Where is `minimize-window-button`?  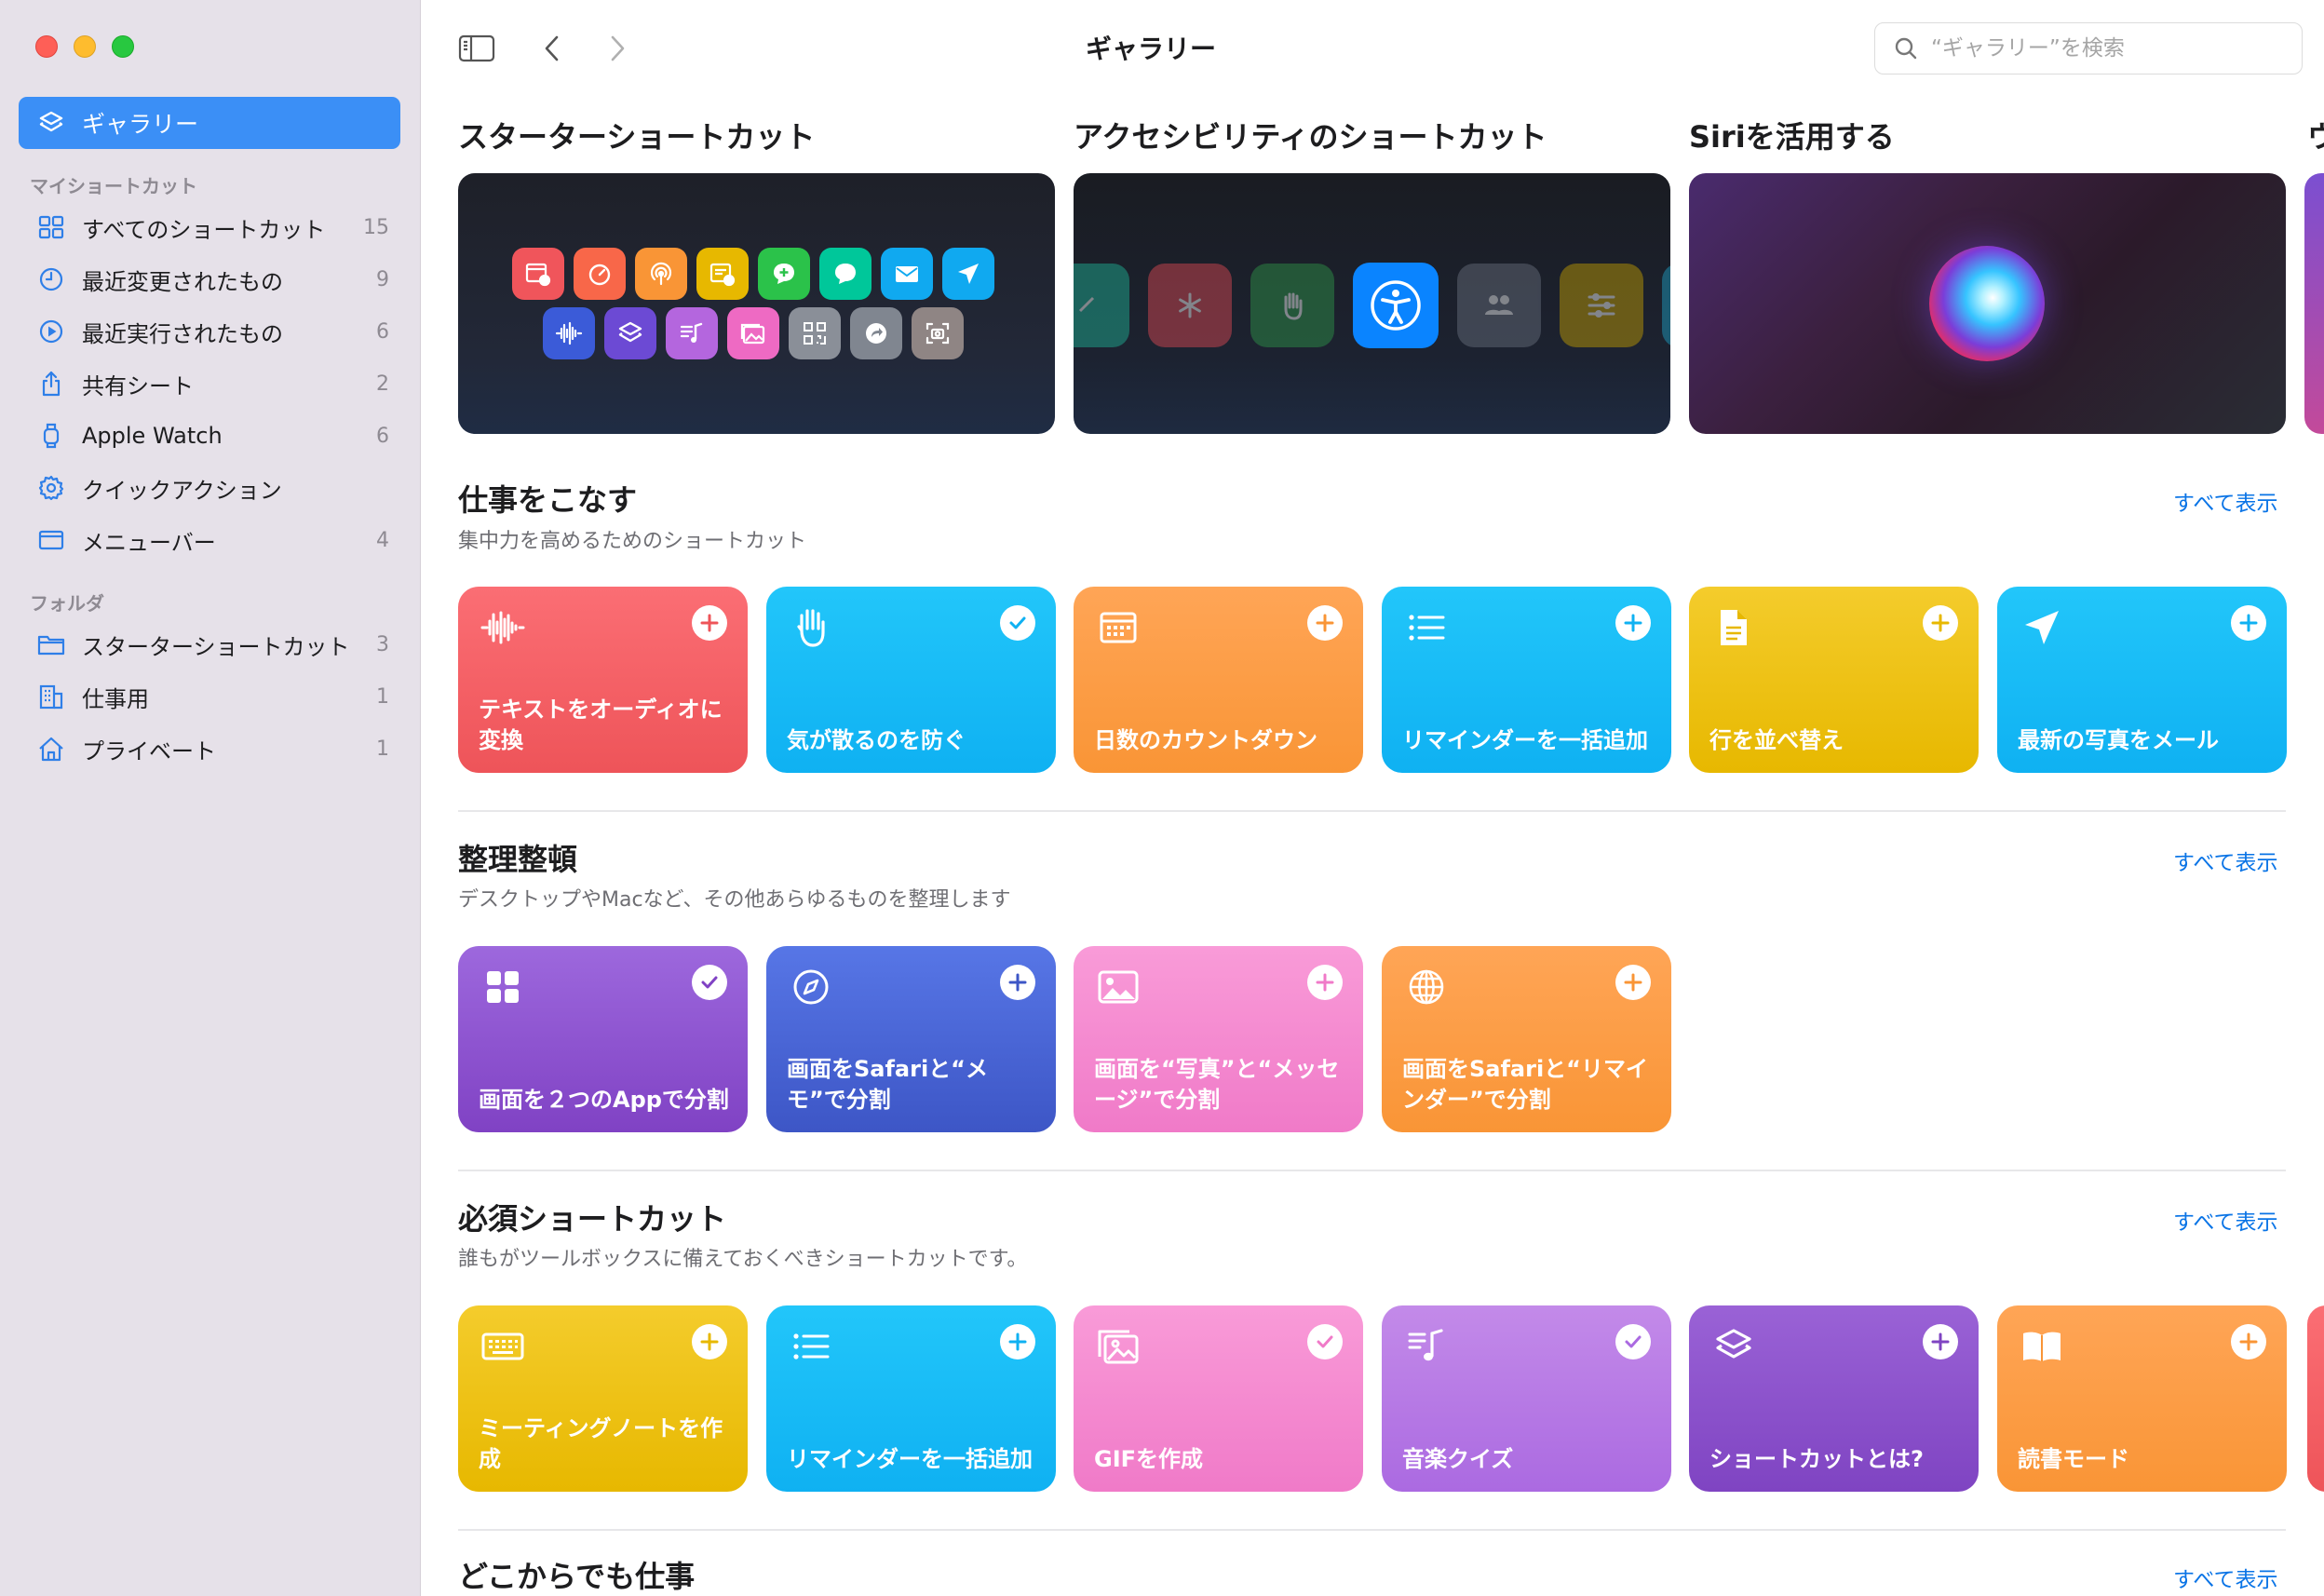
minimize-window-button is located at coordinates (85, 46).